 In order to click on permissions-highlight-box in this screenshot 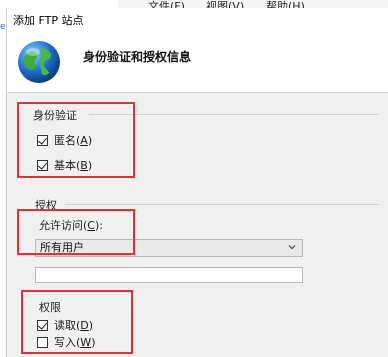, I will do `click(77, 322)`.